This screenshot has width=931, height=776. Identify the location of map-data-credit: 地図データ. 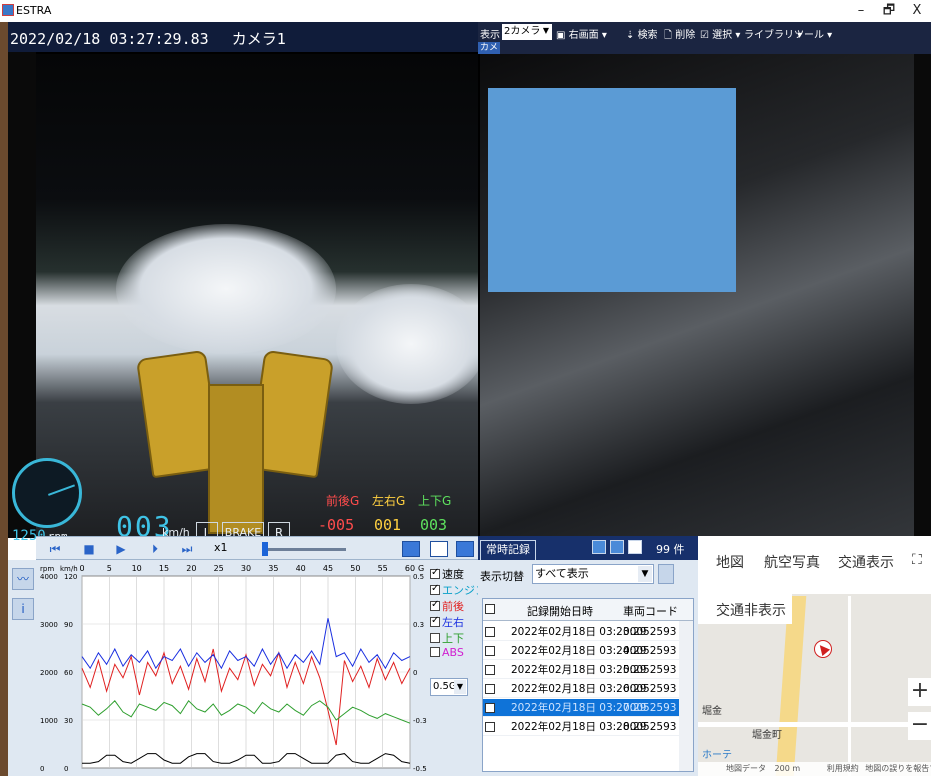
(746, 768).